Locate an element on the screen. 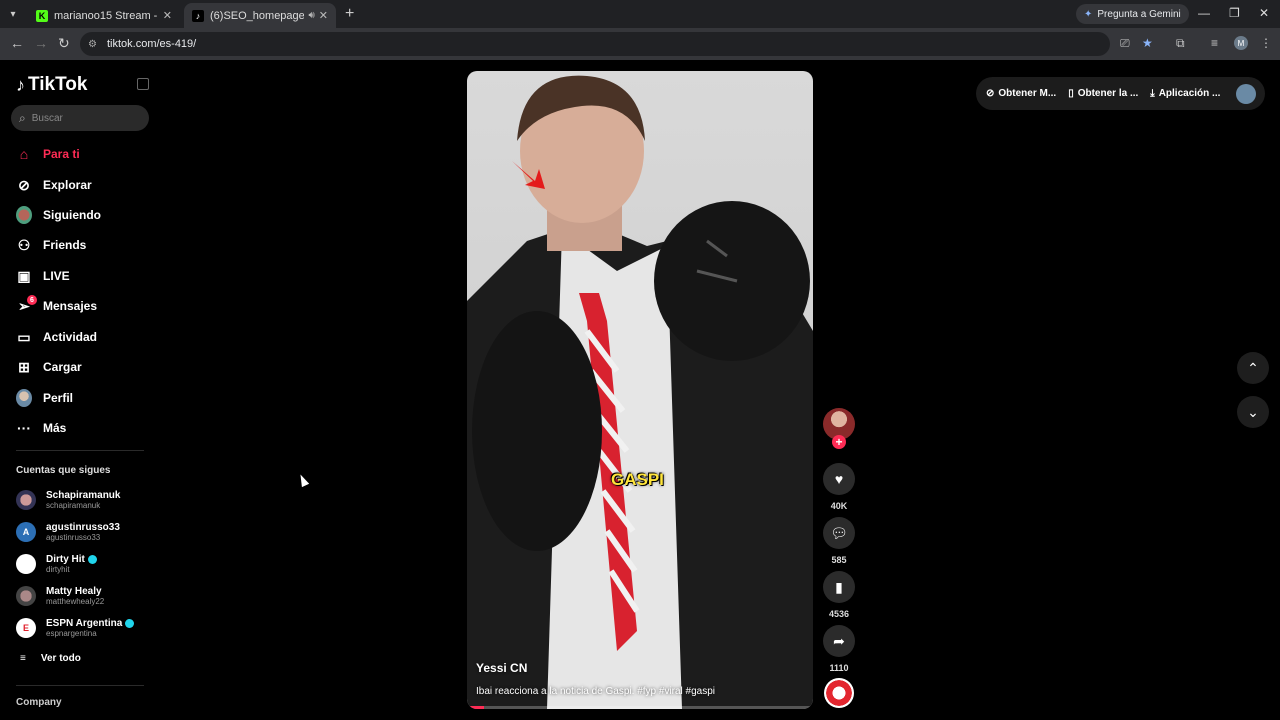 This screenshot has height=720, width=1280. nav-label: Friends is located at coordinates (65, 245).